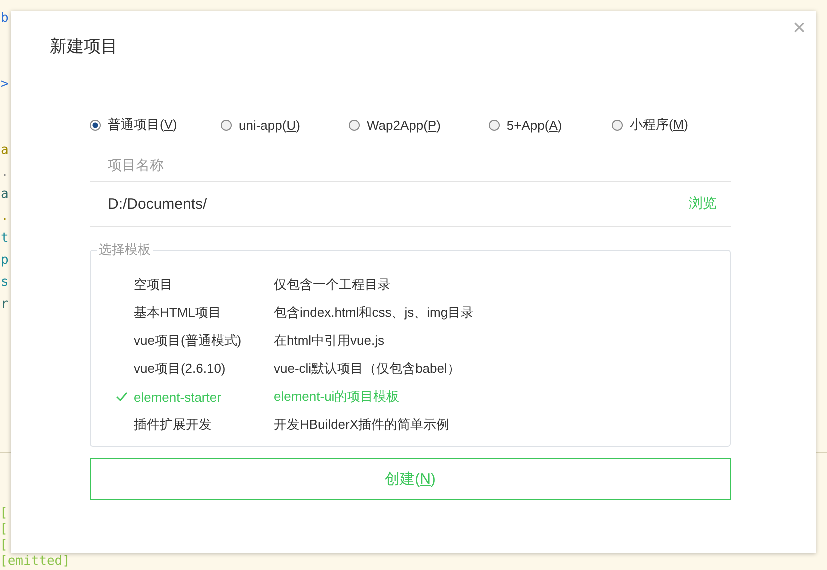 The width and height of the screenshot is (827, 570). What do you see at coordinates (188, 341) in the screenshot?
I see `template-name: vue项目(普通模式)` at bounding box center [188, 341].